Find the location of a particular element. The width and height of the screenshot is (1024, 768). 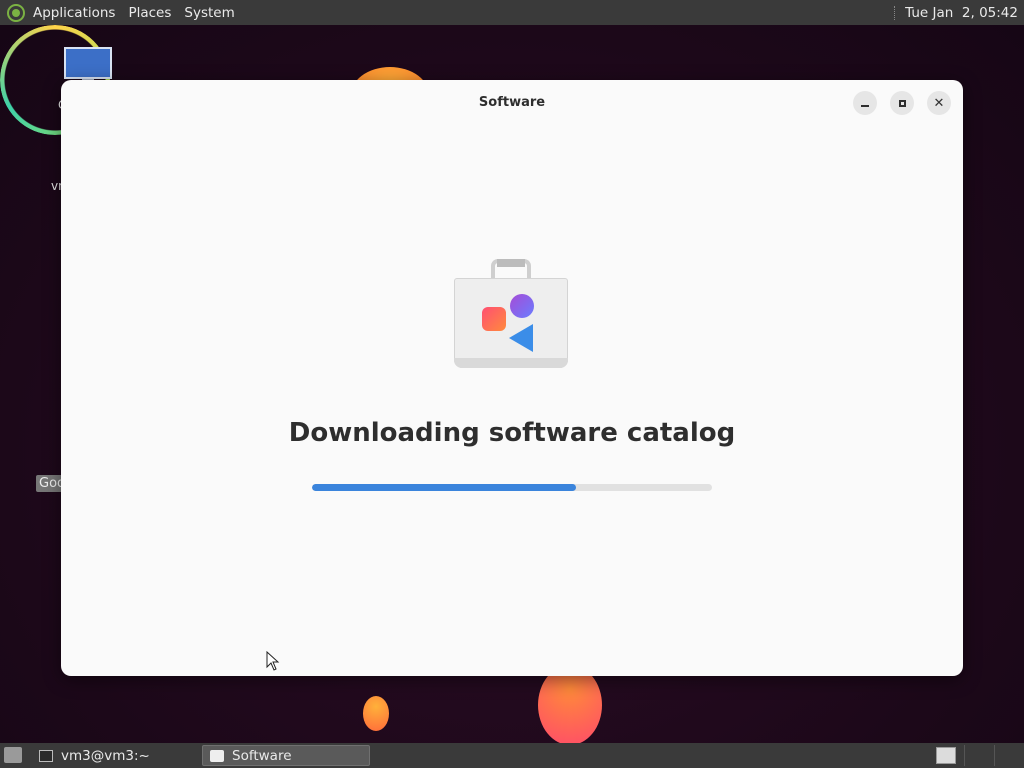

clock-area: Tue Jan 2, 05:42 is located at coordinates (956, 13).